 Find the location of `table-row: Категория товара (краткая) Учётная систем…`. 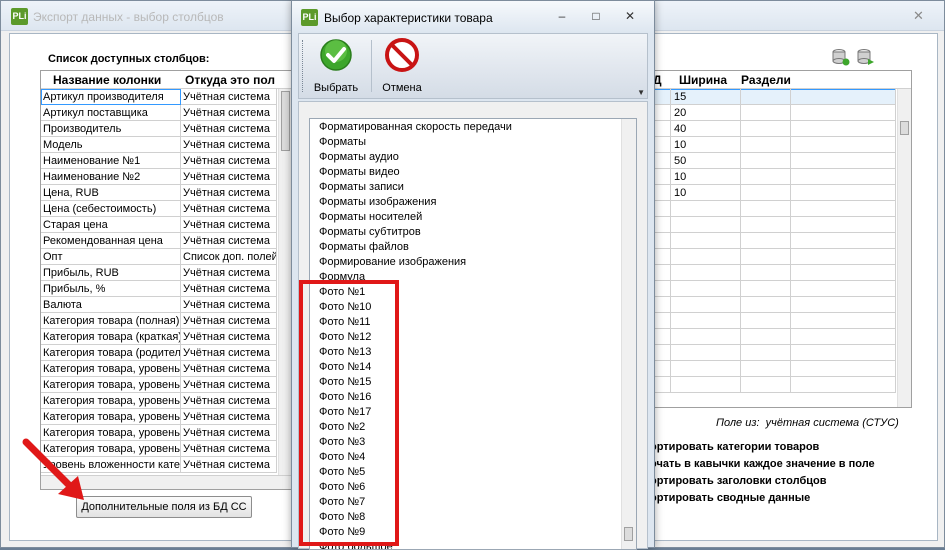

table-row: Категория товара (краткая) Учётная систем… is located at coordinates (159, 337).